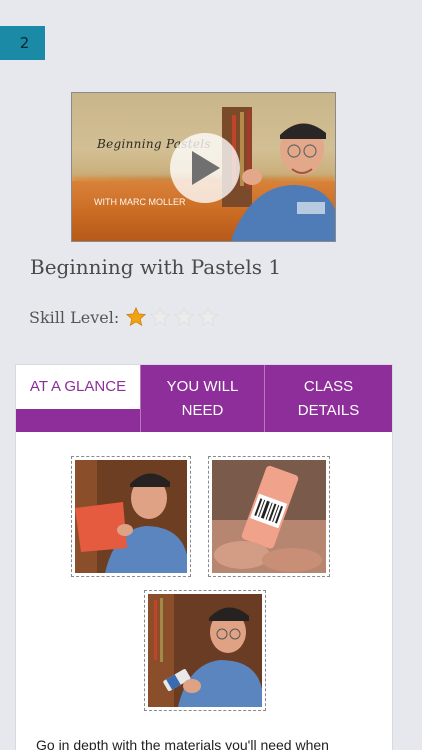 This screenshot has height=750, width=422. Describe the element at coordinates (74, 317) in the screenshot. I see `skill-level-label: Skill Level:` at that location.